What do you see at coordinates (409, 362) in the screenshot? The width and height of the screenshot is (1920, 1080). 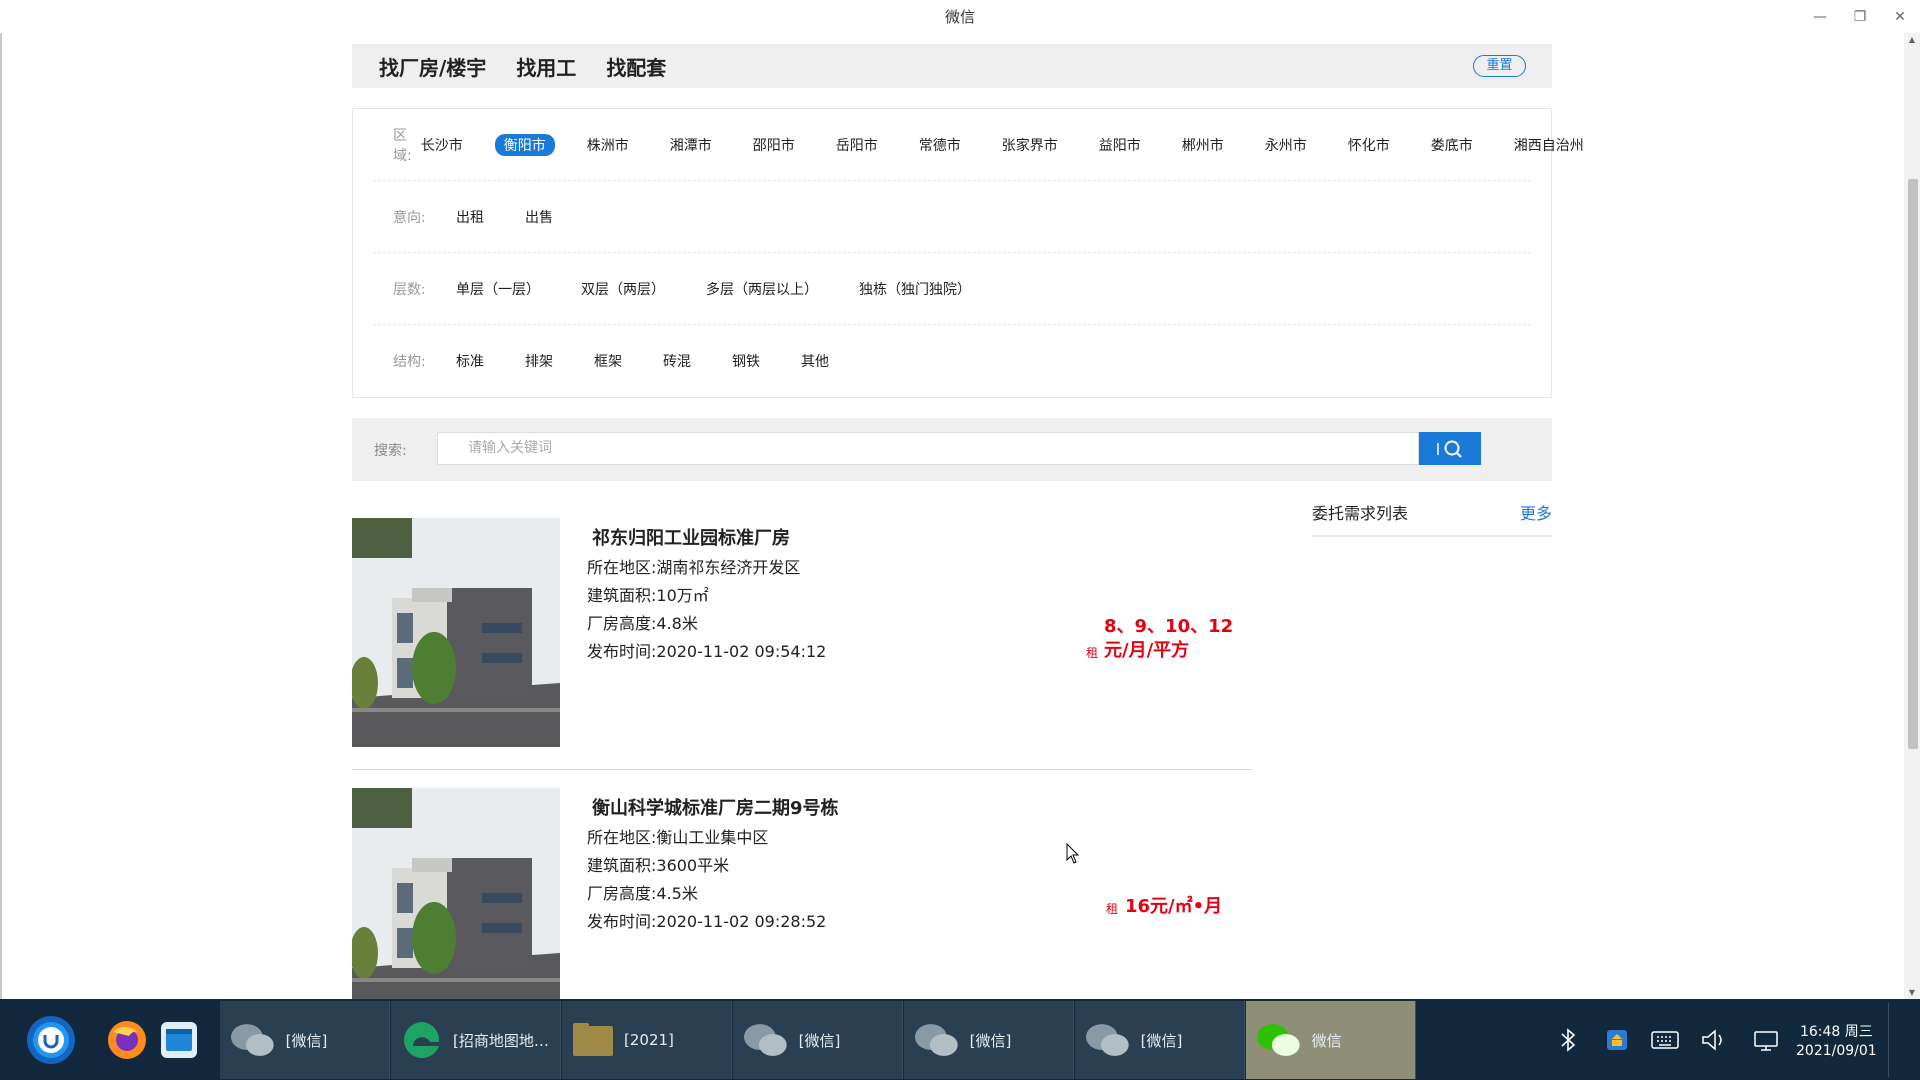 I see `filter-label-structure: 结构:` at bounding box center [409, 362].